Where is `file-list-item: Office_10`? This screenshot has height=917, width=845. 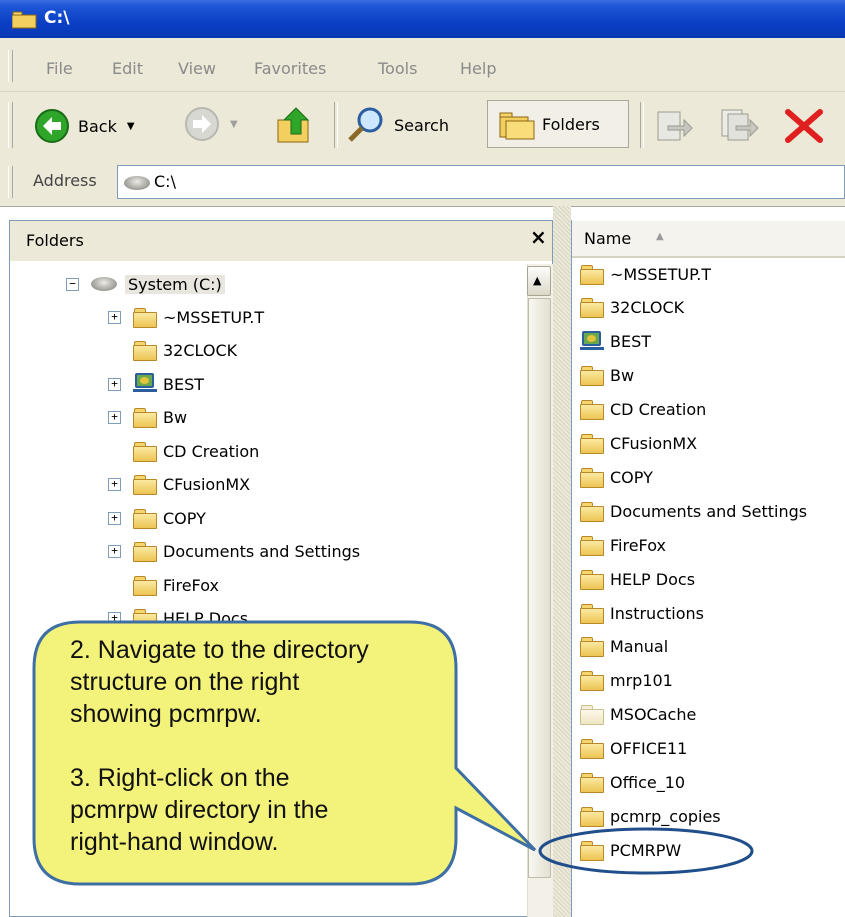
file-list-item: Office_10 is located at coordinates (632, 783).